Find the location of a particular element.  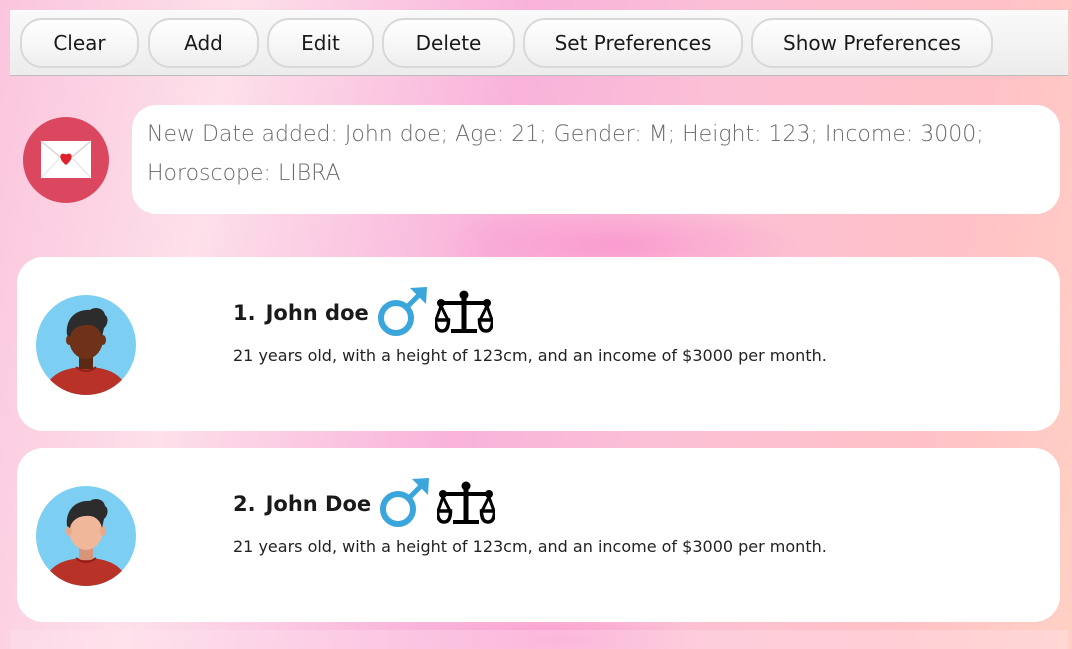

date-title: 1. John doe is located at coordinates (363, 313).